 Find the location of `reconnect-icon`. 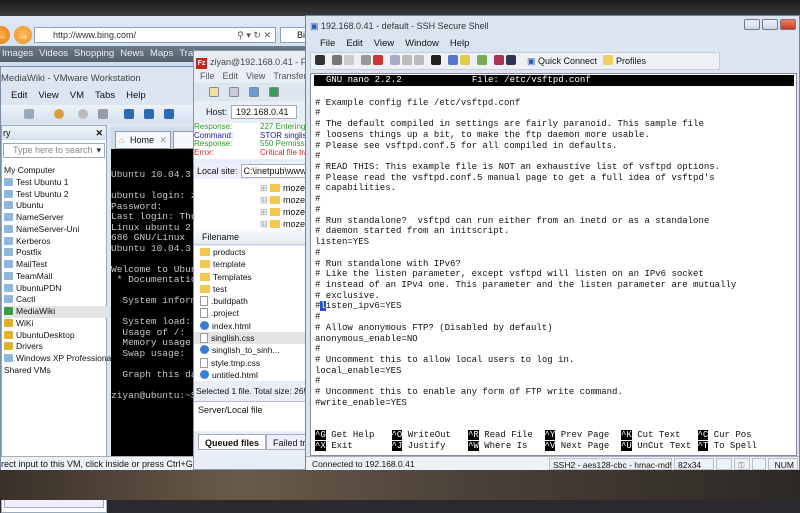

reconnect-icon is located at coordinates (378, 60).